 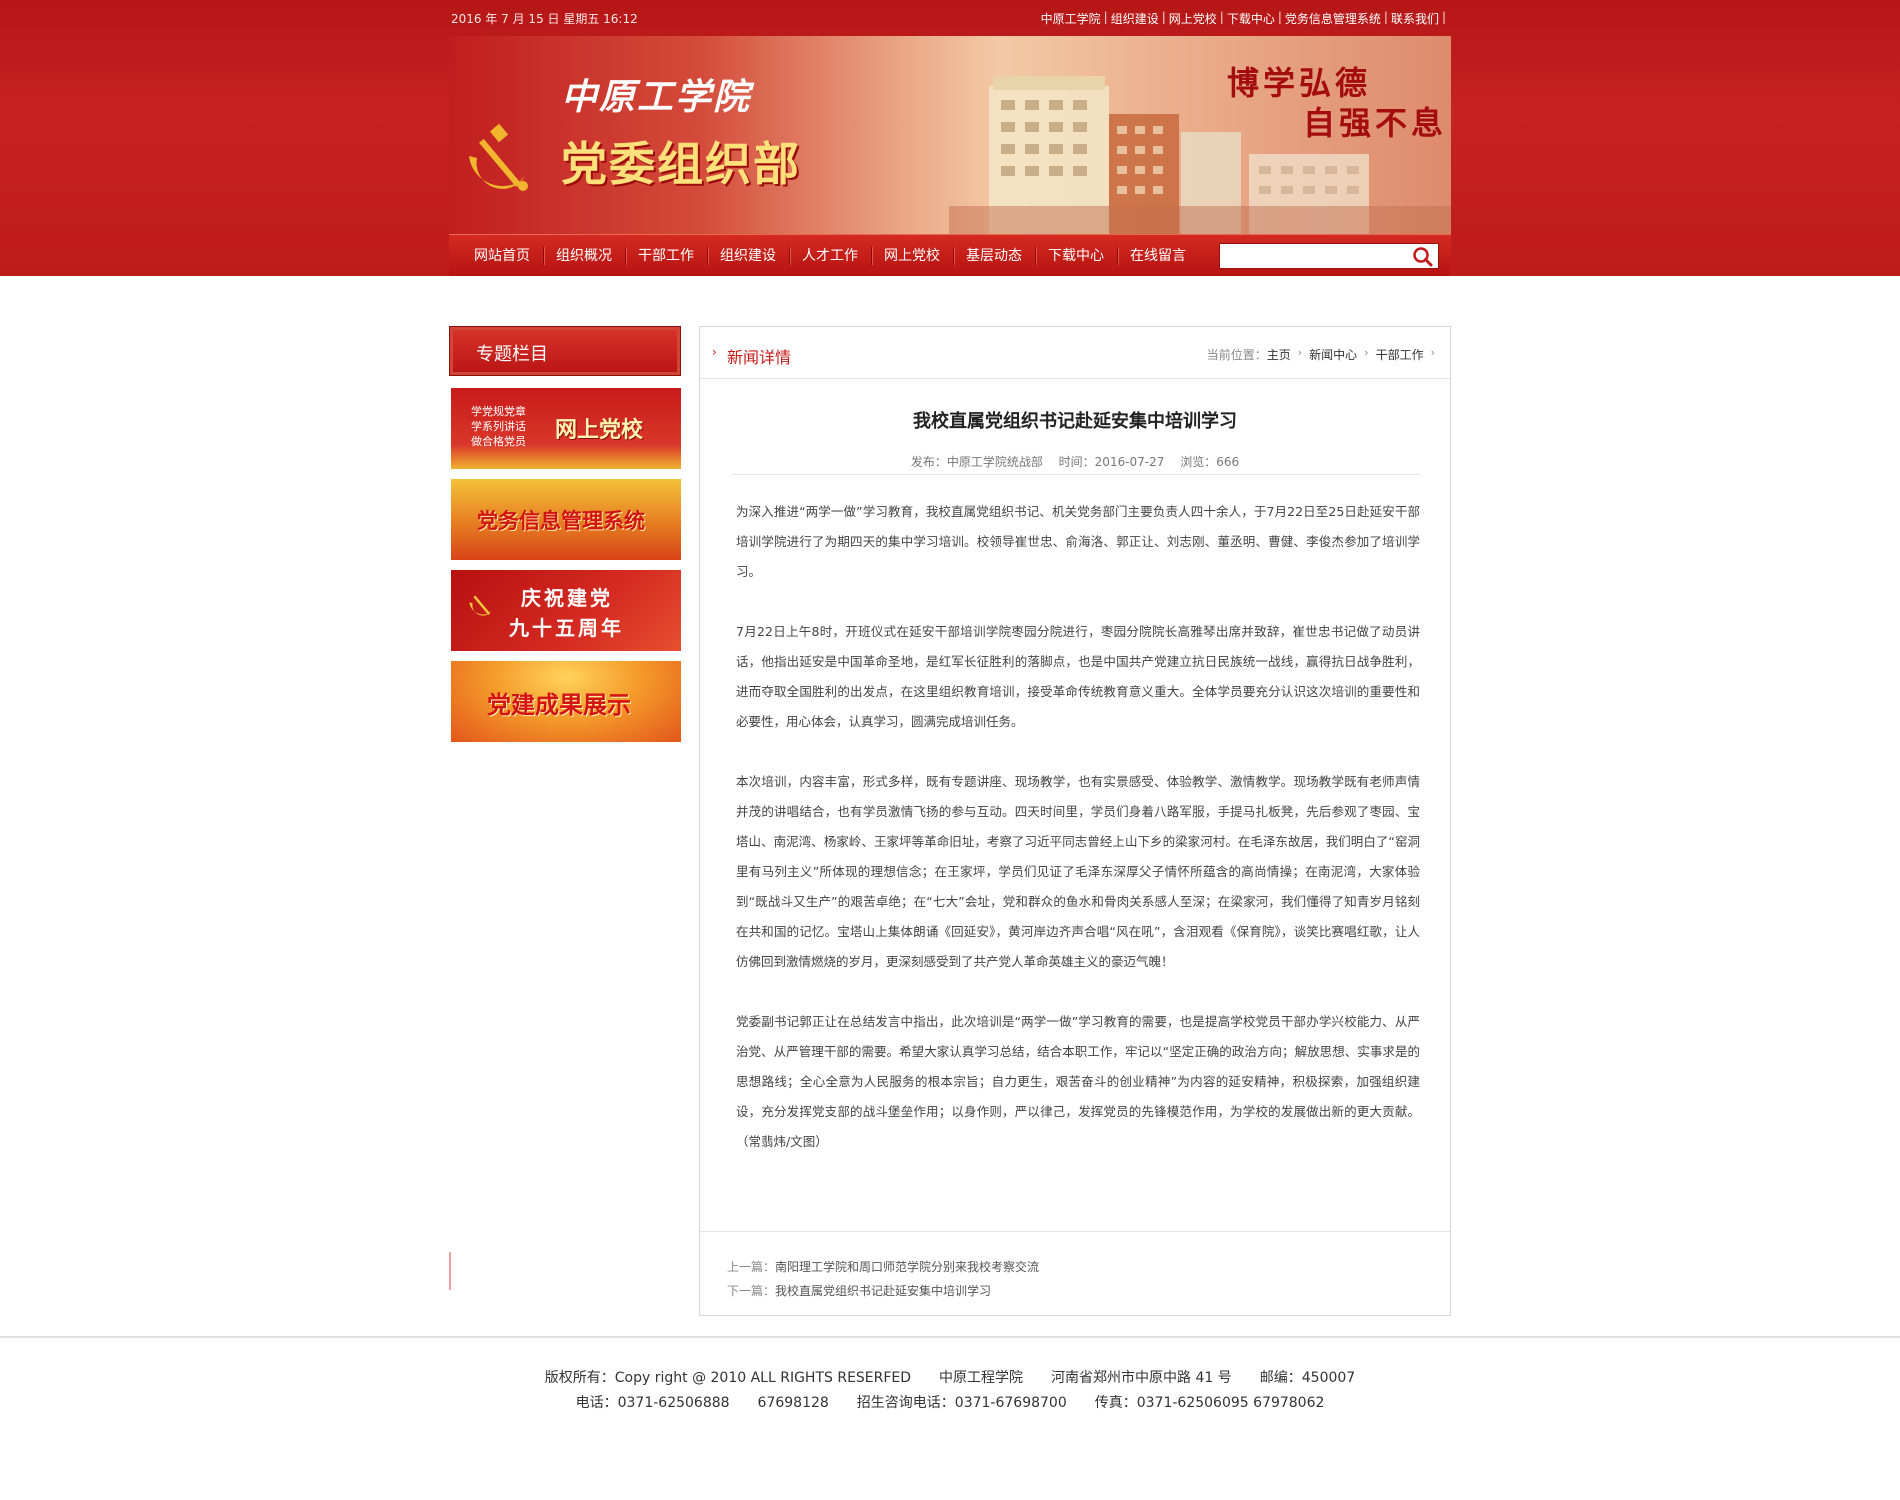 I want to click on promo-95th-anniversary: 庆祝建党 九十五周年, so click(x=566, y=610).